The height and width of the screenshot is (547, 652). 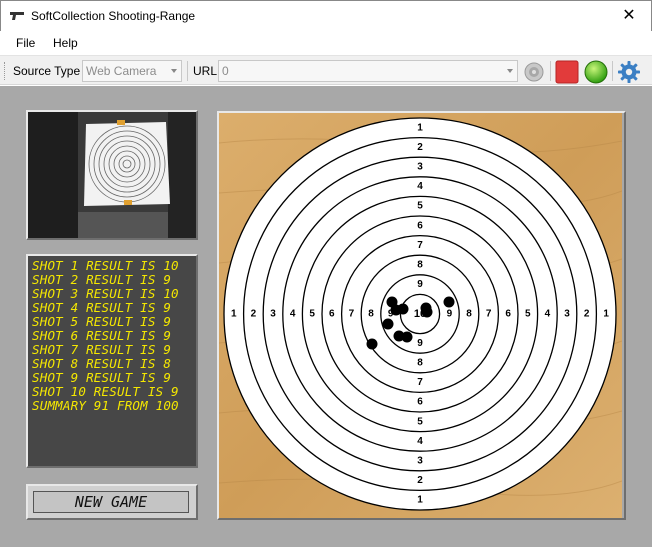 I want to click on log-line: SHOT 9 RESULT IS 9, so click(x=102, y=377).